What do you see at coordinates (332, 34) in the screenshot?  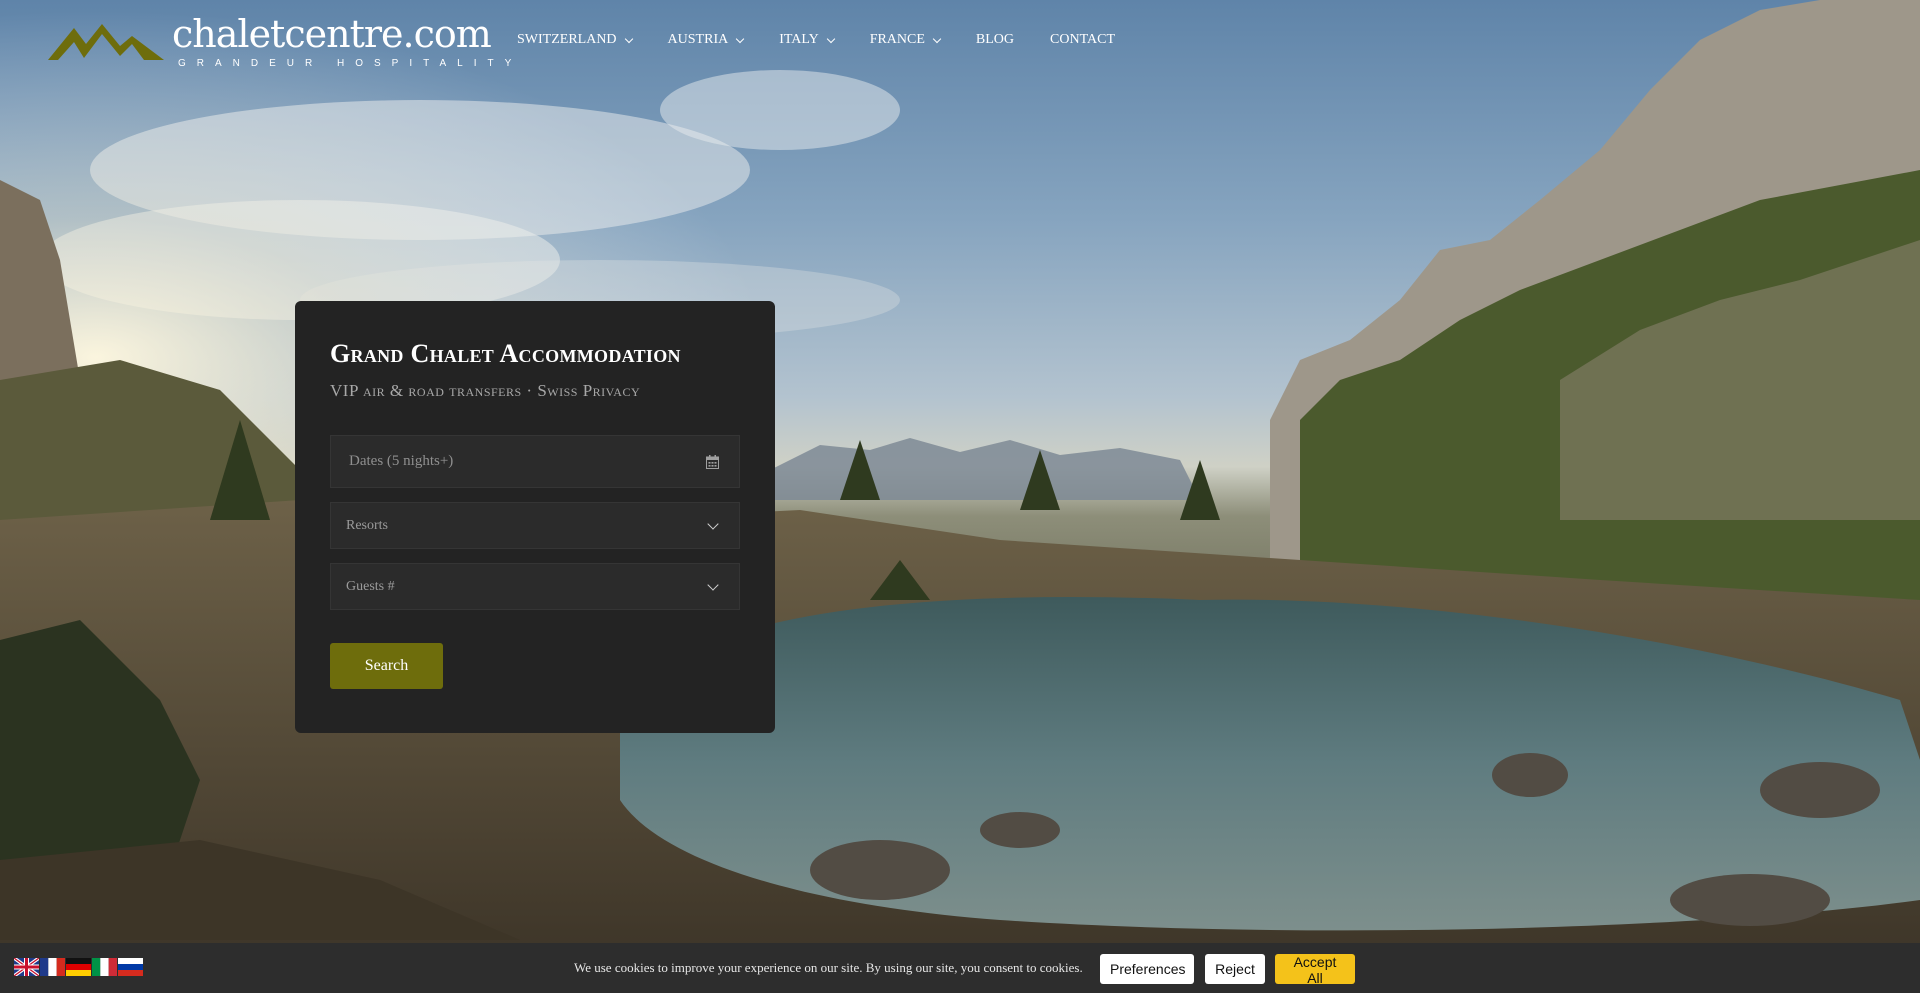 I see `brand-name: chaletcentre.com` at bounding box center [332, 34].